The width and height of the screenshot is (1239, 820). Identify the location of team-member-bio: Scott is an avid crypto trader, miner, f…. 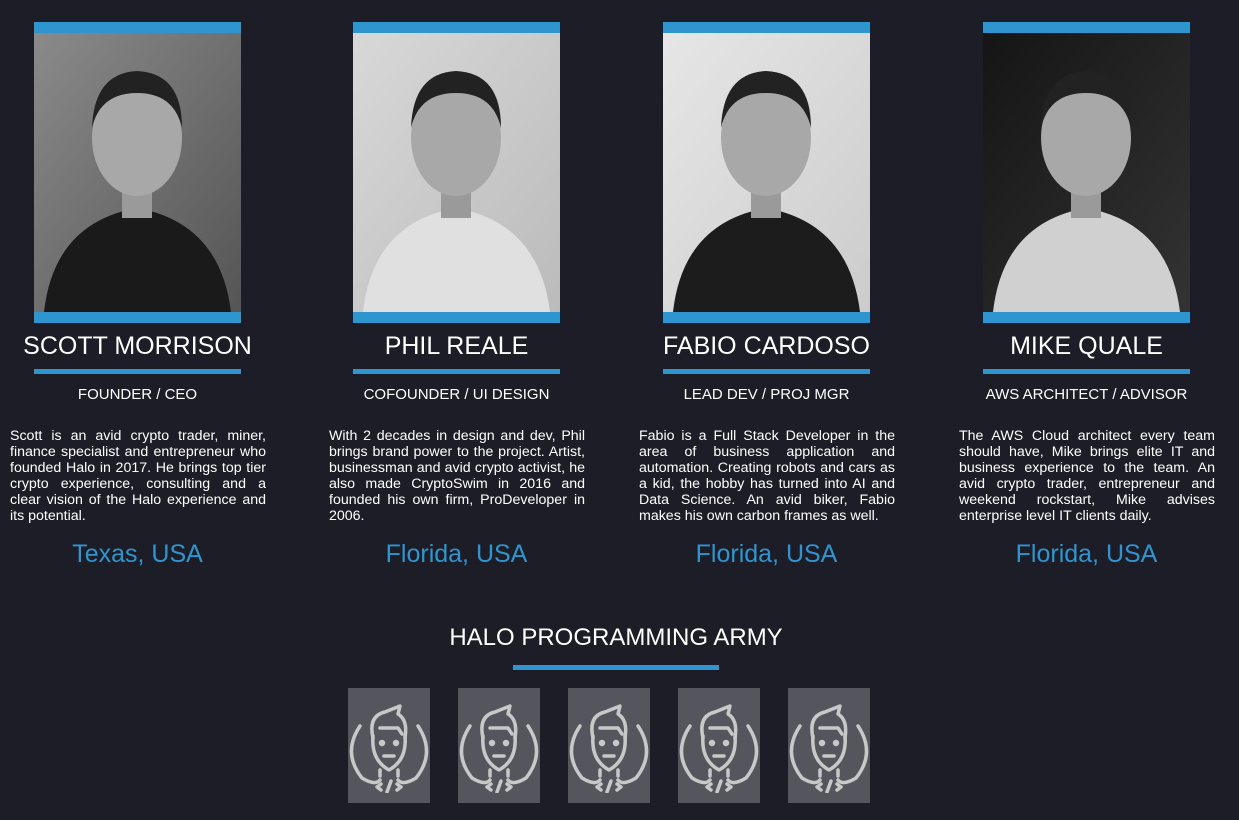
(138, 476).